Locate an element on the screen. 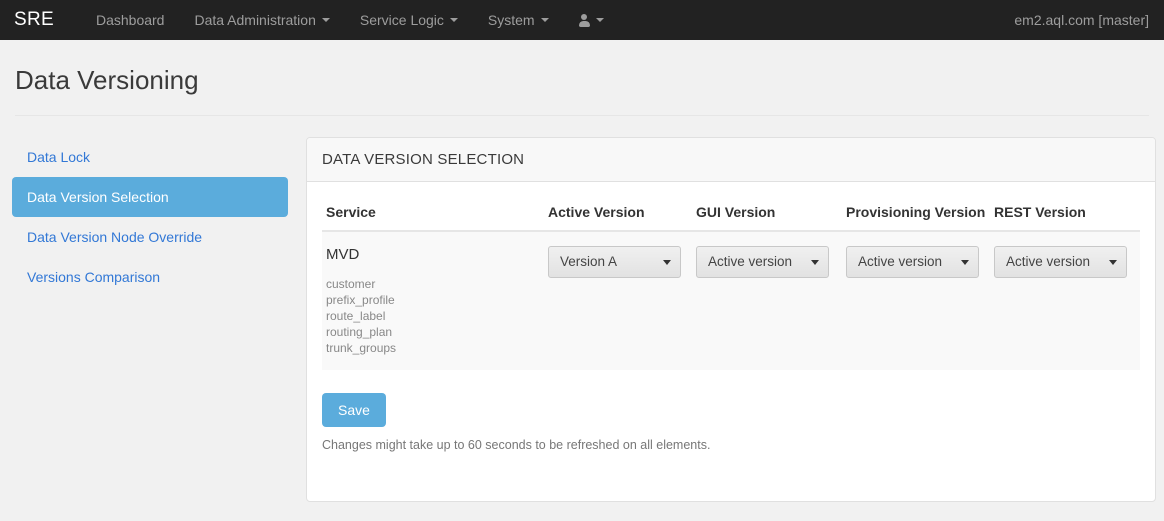 This screenshot has width=1164, height=521. nav-item-label: Dashboard is located at coordinates (130, 20).